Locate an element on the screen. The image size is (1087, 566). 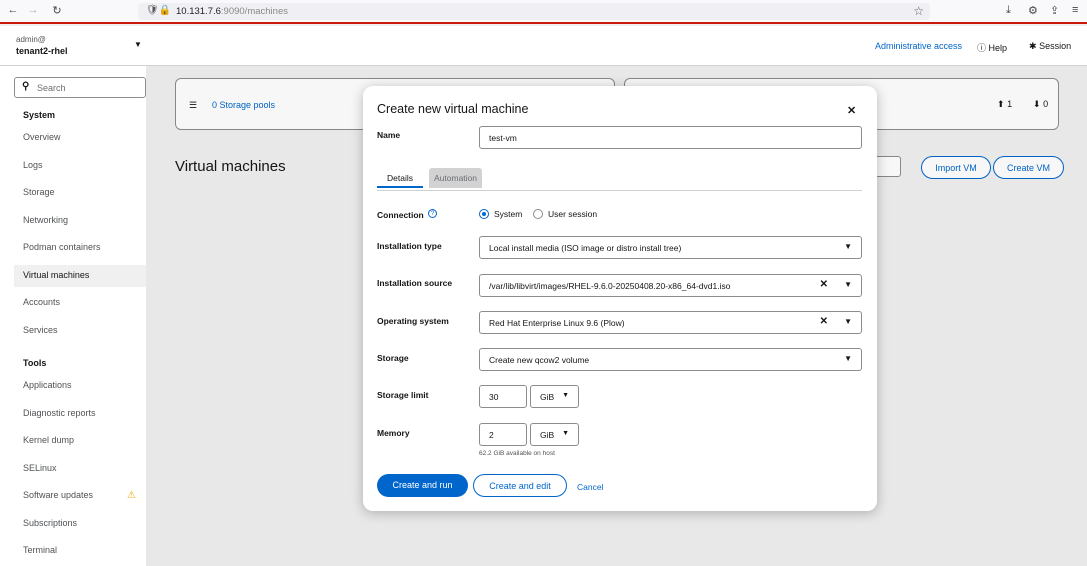
operating-system-label: Operating system is located at coordinates (413, 321).